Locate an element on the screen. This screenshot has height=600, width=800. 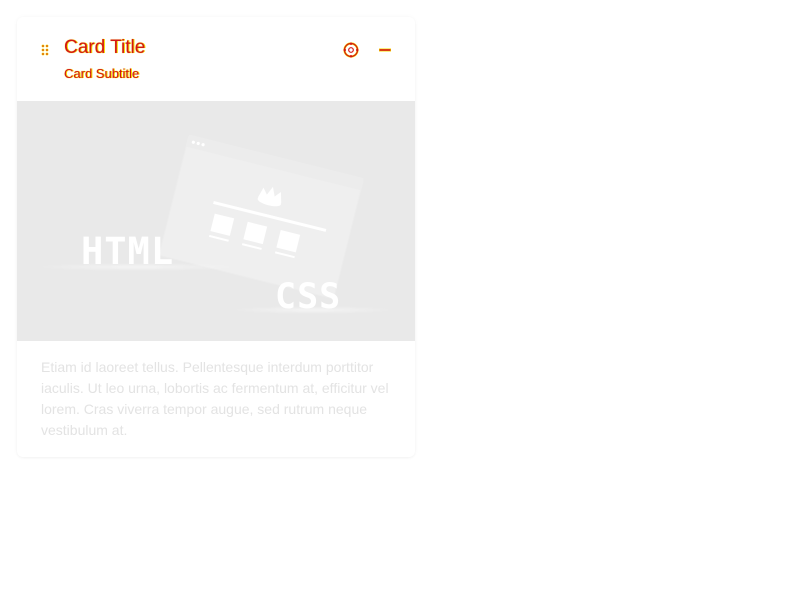
card-header: Card Title Card Subtitle is located at coordinates (216, 59).